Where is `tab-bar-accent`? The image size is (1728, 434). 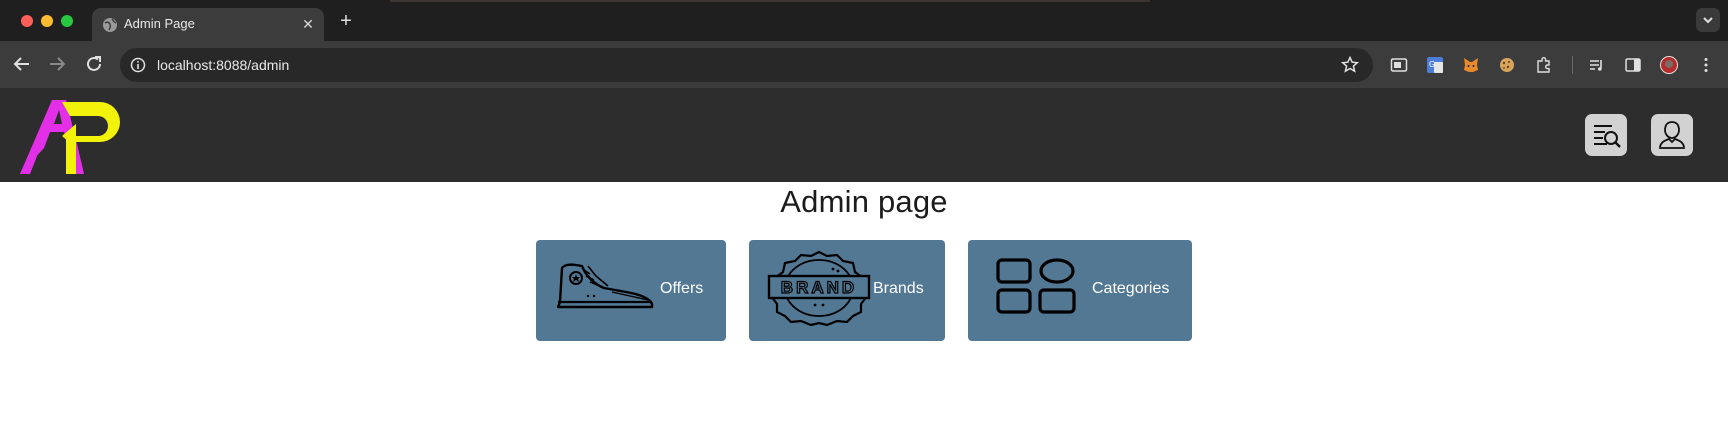 tab-bar-accent is located at coordinates (770, 1).